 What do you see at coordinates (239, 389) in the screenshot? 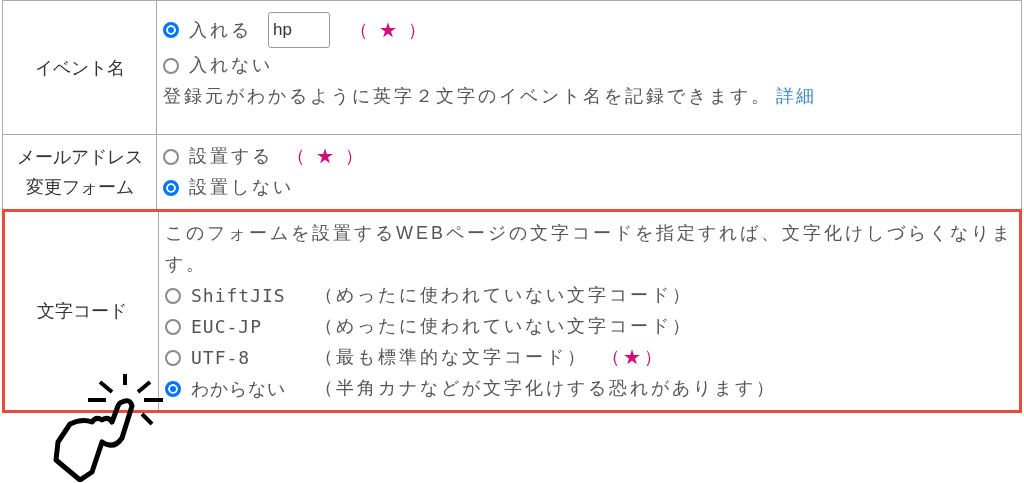
I see `option-label: わからない` at bounding box center [239, 389].